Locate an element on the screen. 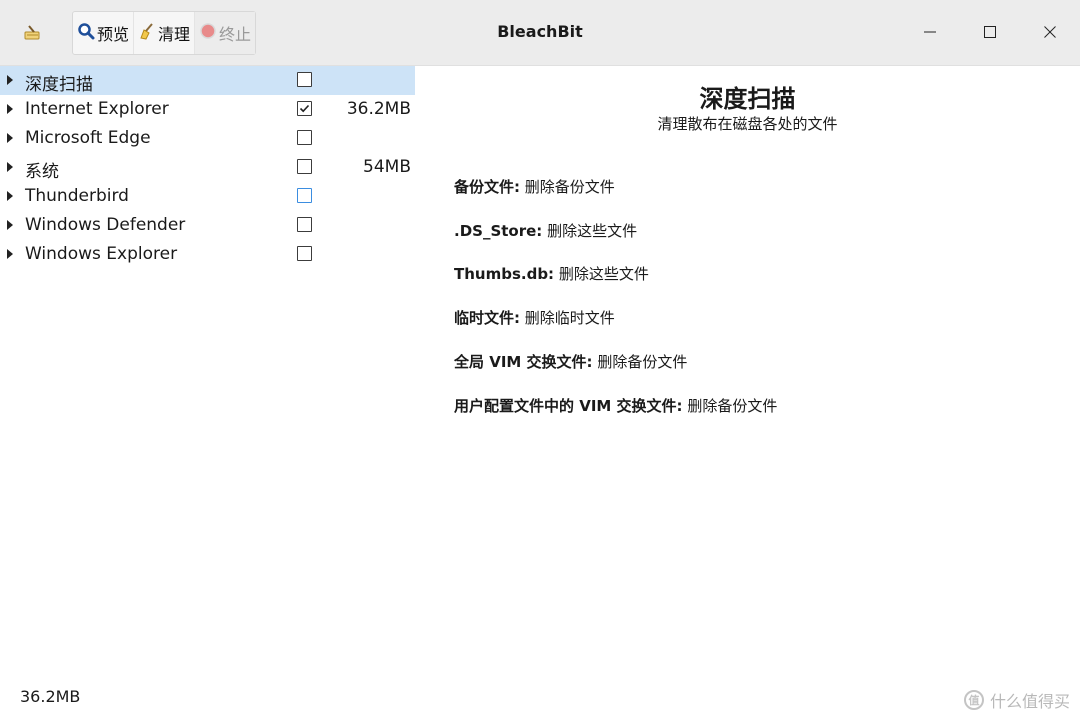 This screenshot has height=722, width=1080. clean-button: 清理 is located at coordinates (163, 33).